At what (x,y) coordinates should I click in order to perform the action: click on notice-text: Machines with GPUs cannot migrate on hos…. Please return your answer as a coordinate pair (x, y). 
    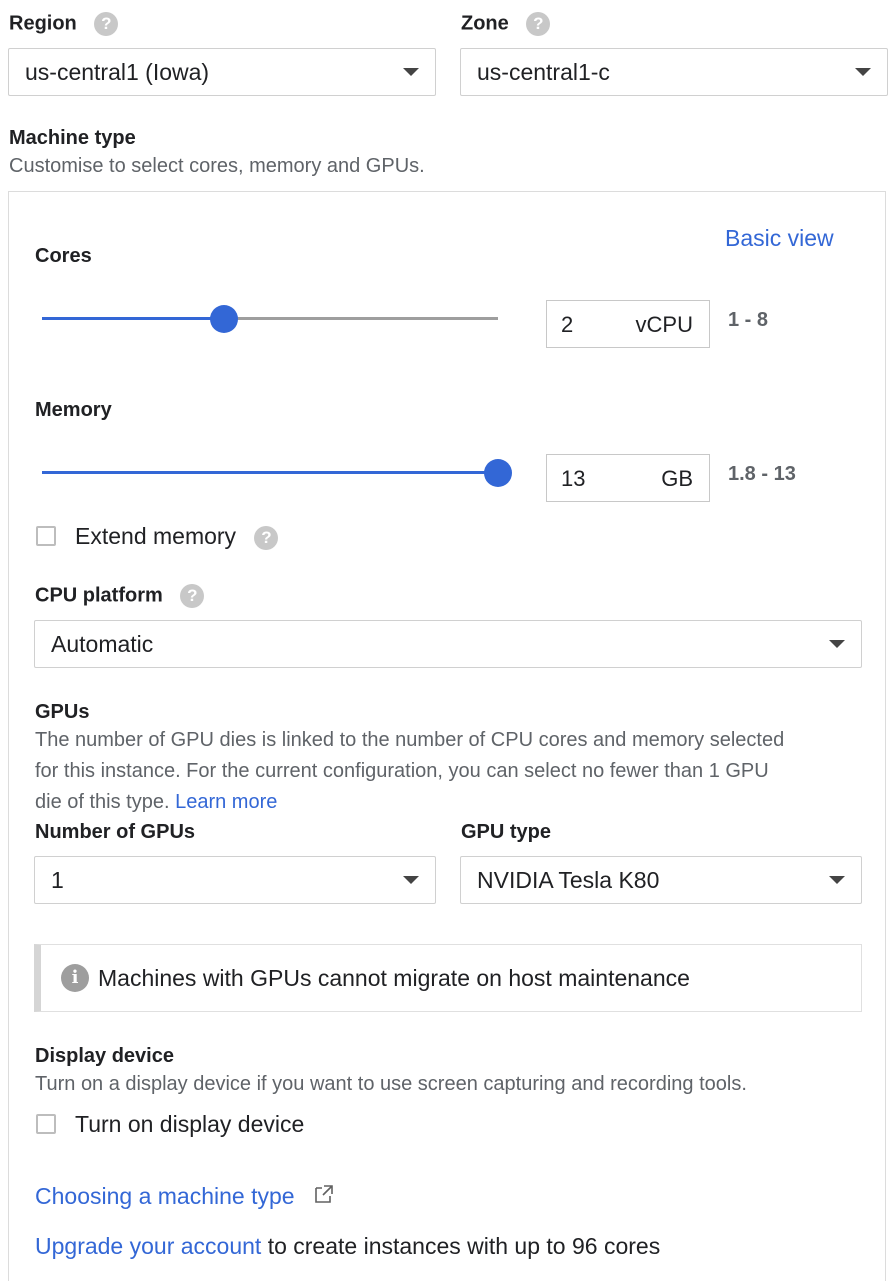
    Looking at the image, I should click on (394, 978).